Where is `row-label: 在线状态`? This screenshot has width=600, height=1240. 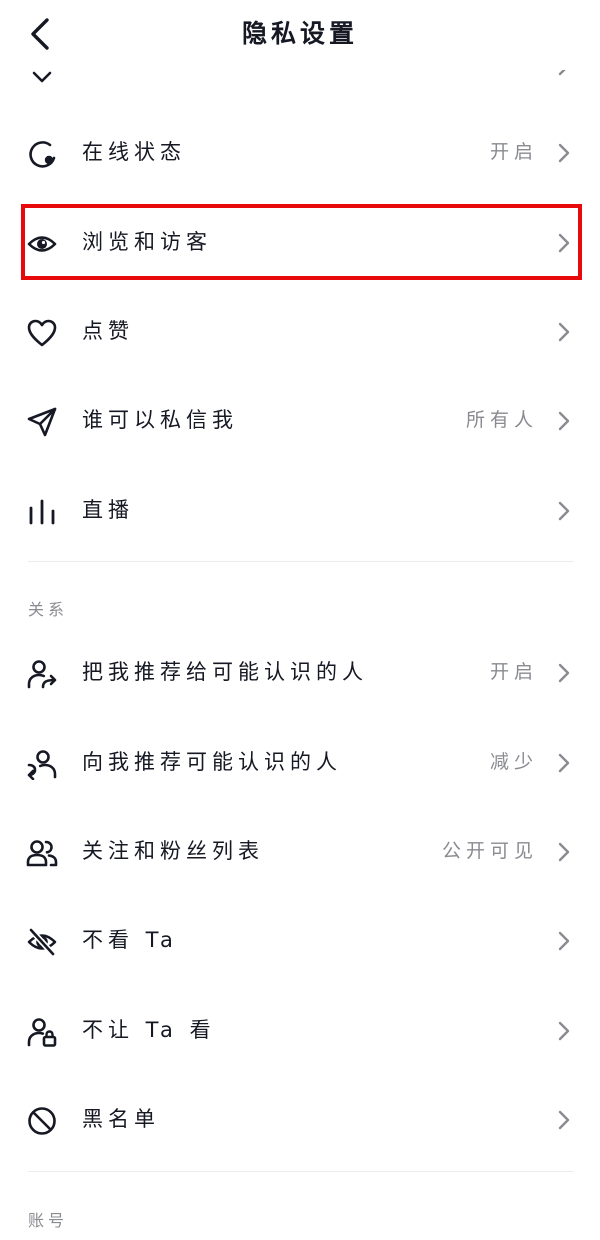
row-label: 在线状态 is located at coordinates (134, 152).